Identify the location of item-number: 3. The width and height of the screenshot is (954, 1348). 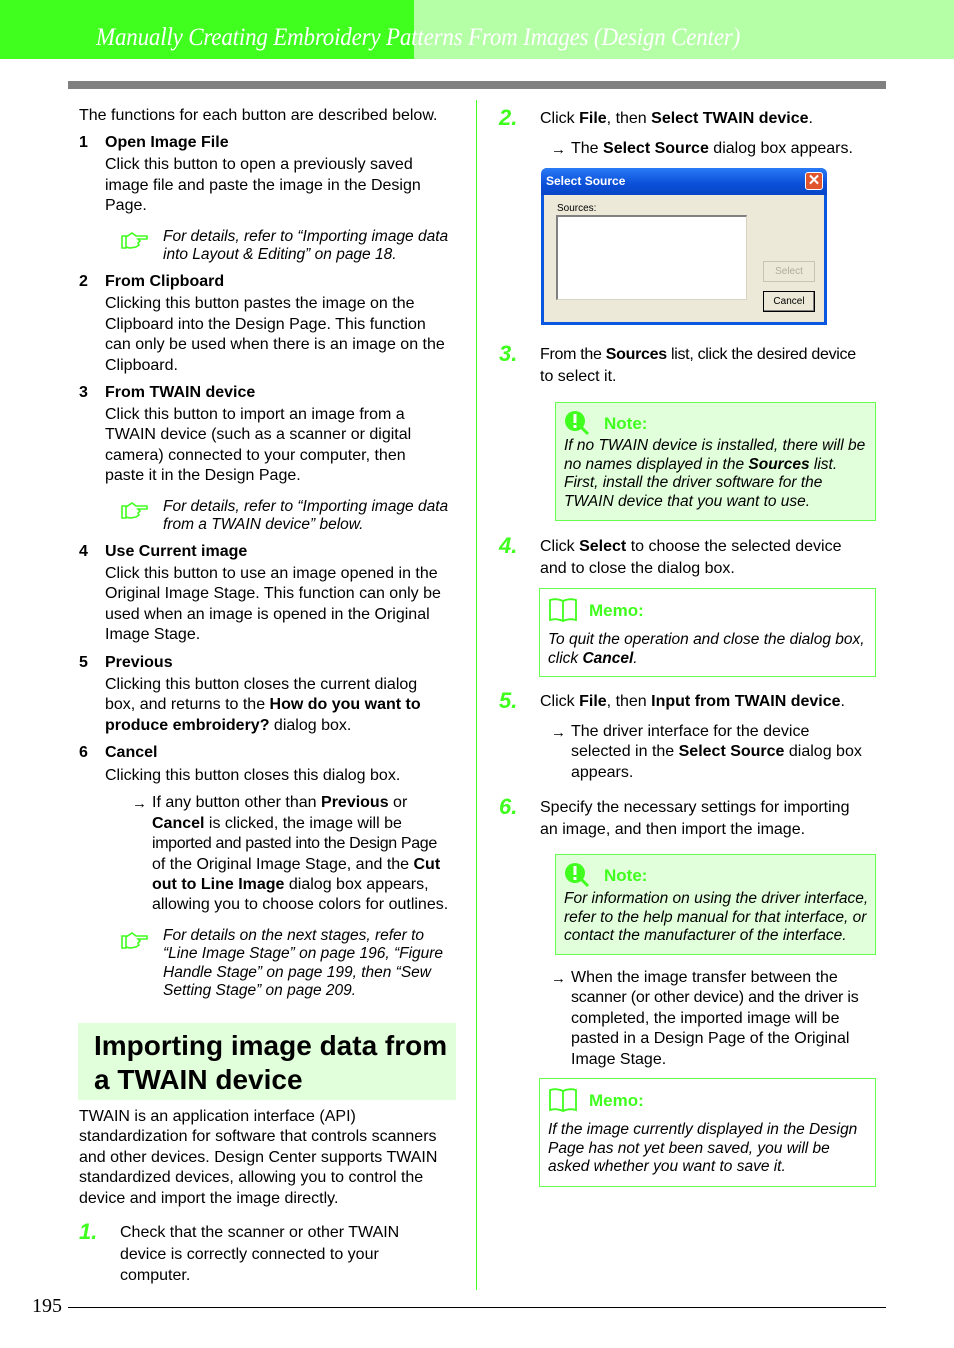
(83, 392).